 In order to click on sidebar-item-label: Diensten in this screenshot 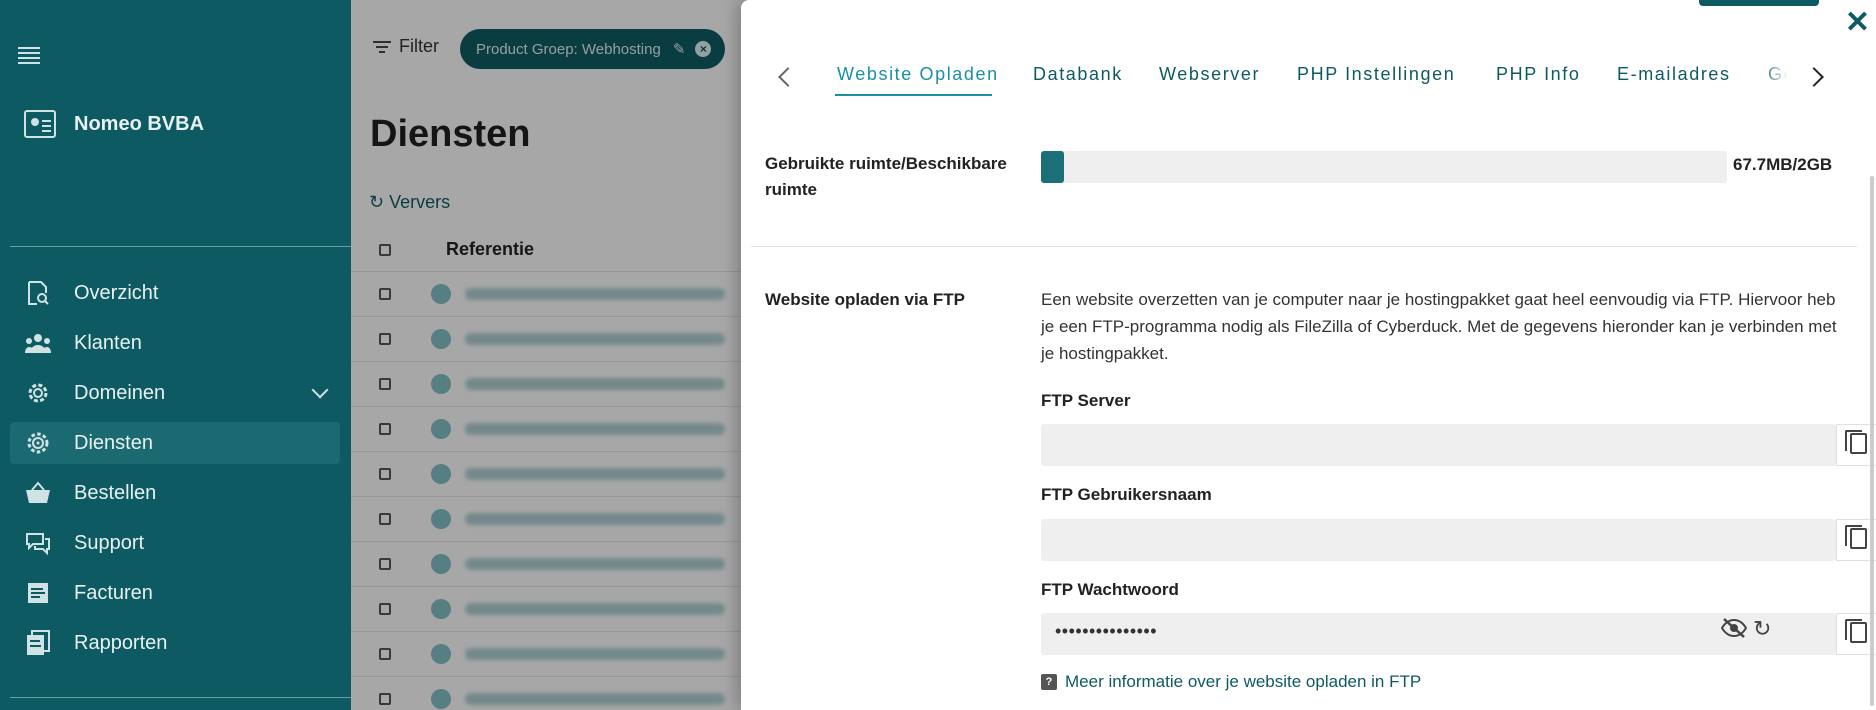, I will do `click(113, 442)`.